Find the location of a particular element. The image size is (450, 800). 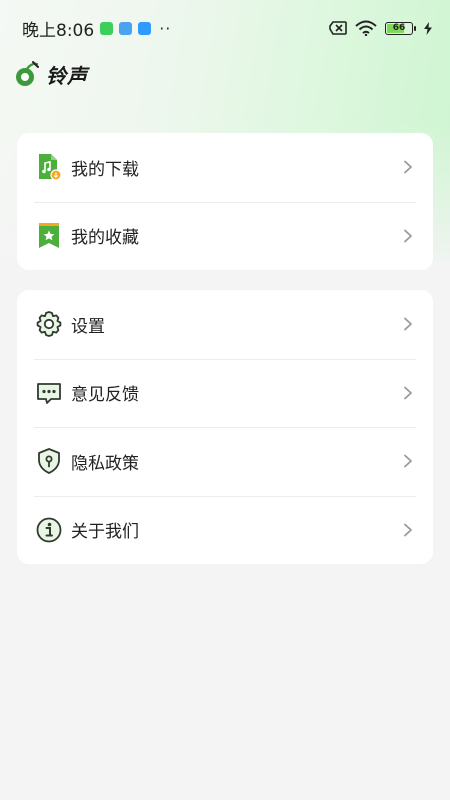

chat-bubble-icon is located at coordinates (49, 393).